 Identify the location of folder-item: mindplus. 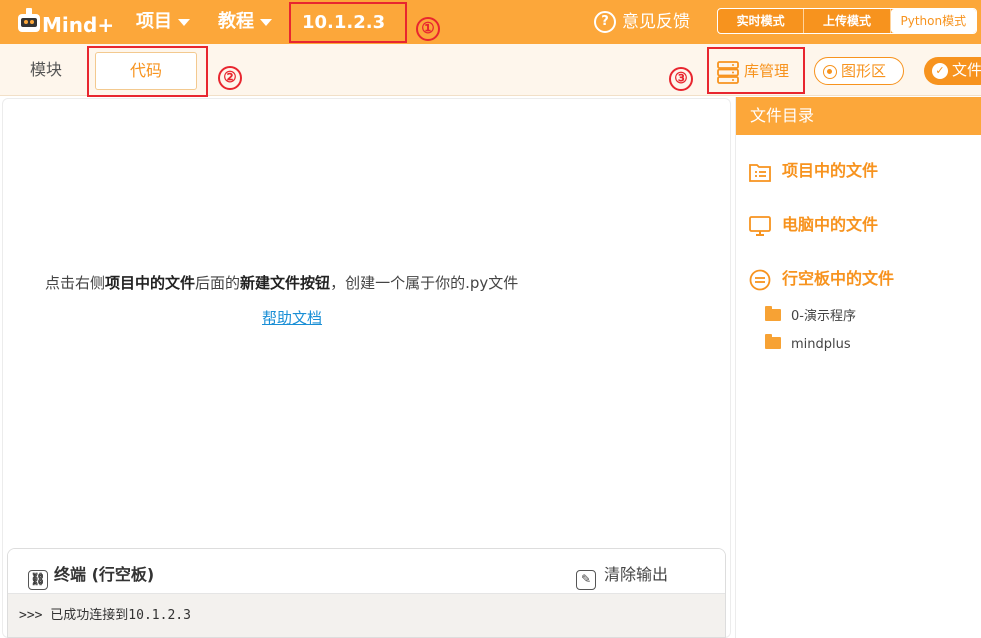
(808, 344).